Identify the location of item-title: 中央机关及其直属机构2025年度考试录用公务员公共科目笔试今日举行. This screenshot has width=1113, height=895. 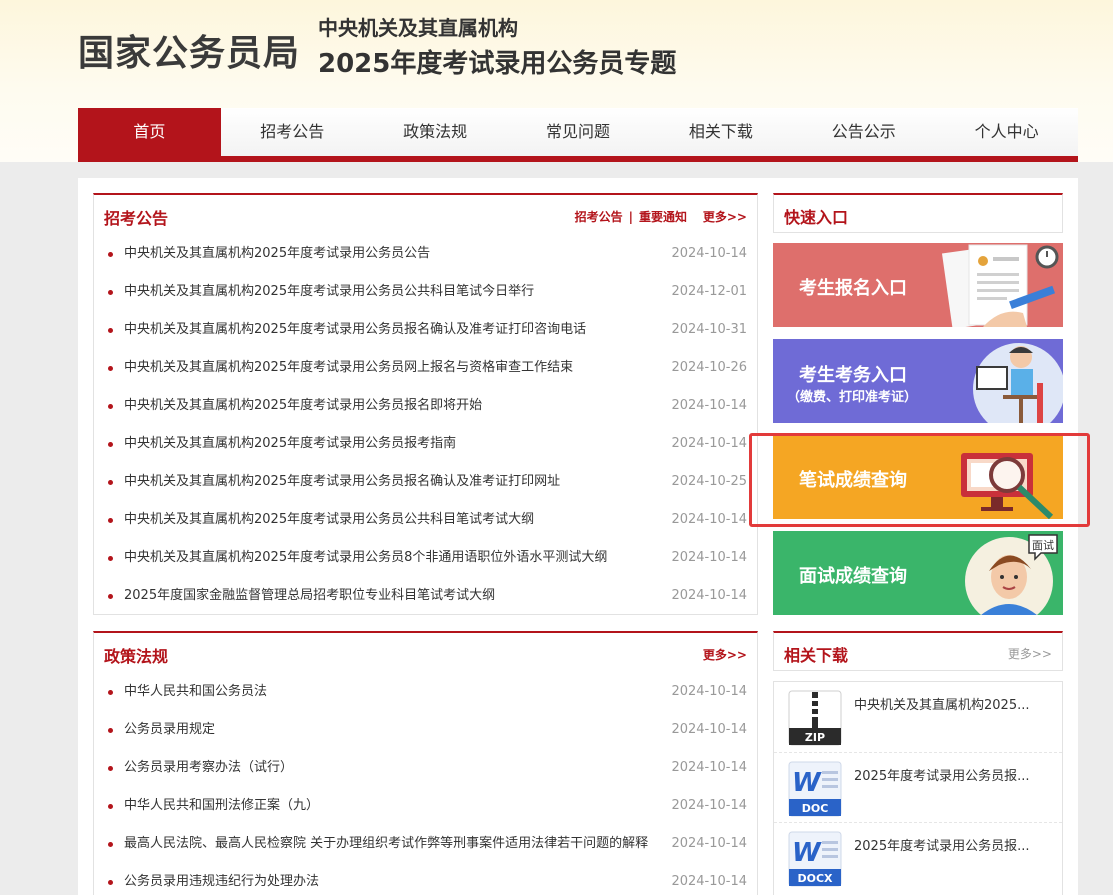
(329, 292).